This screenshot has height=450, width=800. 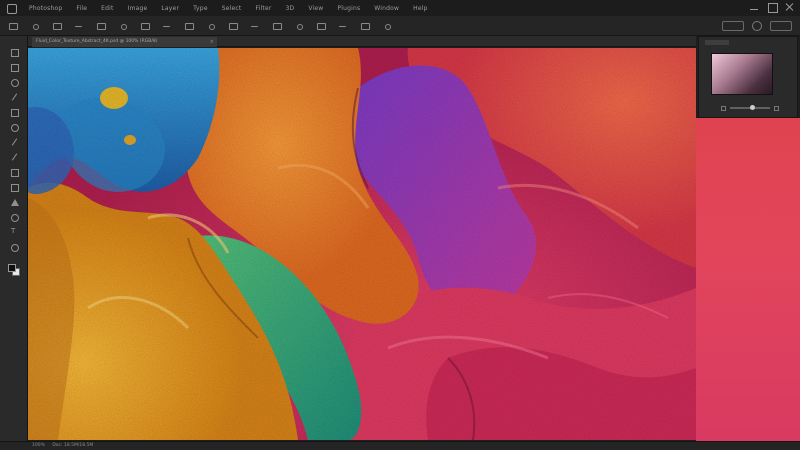 What do you see at coordinates (348, 8) in the screenshot?
I see `menu-plugins: Plugins` at bounding box center [348, 8].